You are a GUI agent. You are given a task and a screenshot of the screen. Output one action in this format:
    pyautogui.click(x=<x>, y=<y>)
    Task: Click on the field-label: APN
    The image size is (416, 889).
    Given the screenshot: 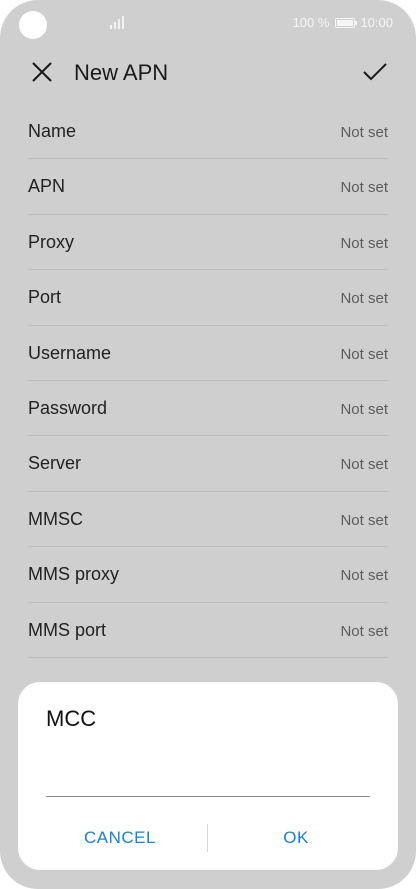 What is the action you would take?
    pyautogui.click(x=47, y=186)
    